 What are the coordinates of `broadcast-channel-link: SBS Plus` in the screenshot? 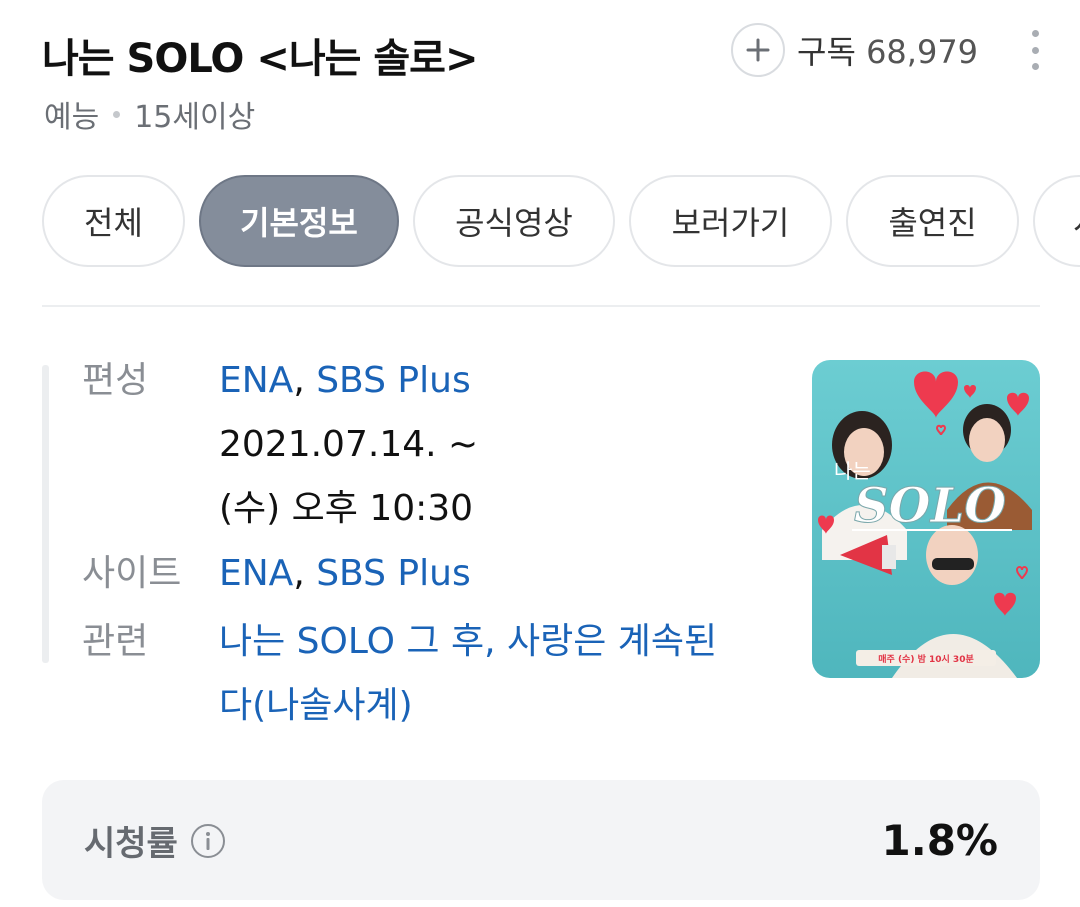 It's located at (393, 380).